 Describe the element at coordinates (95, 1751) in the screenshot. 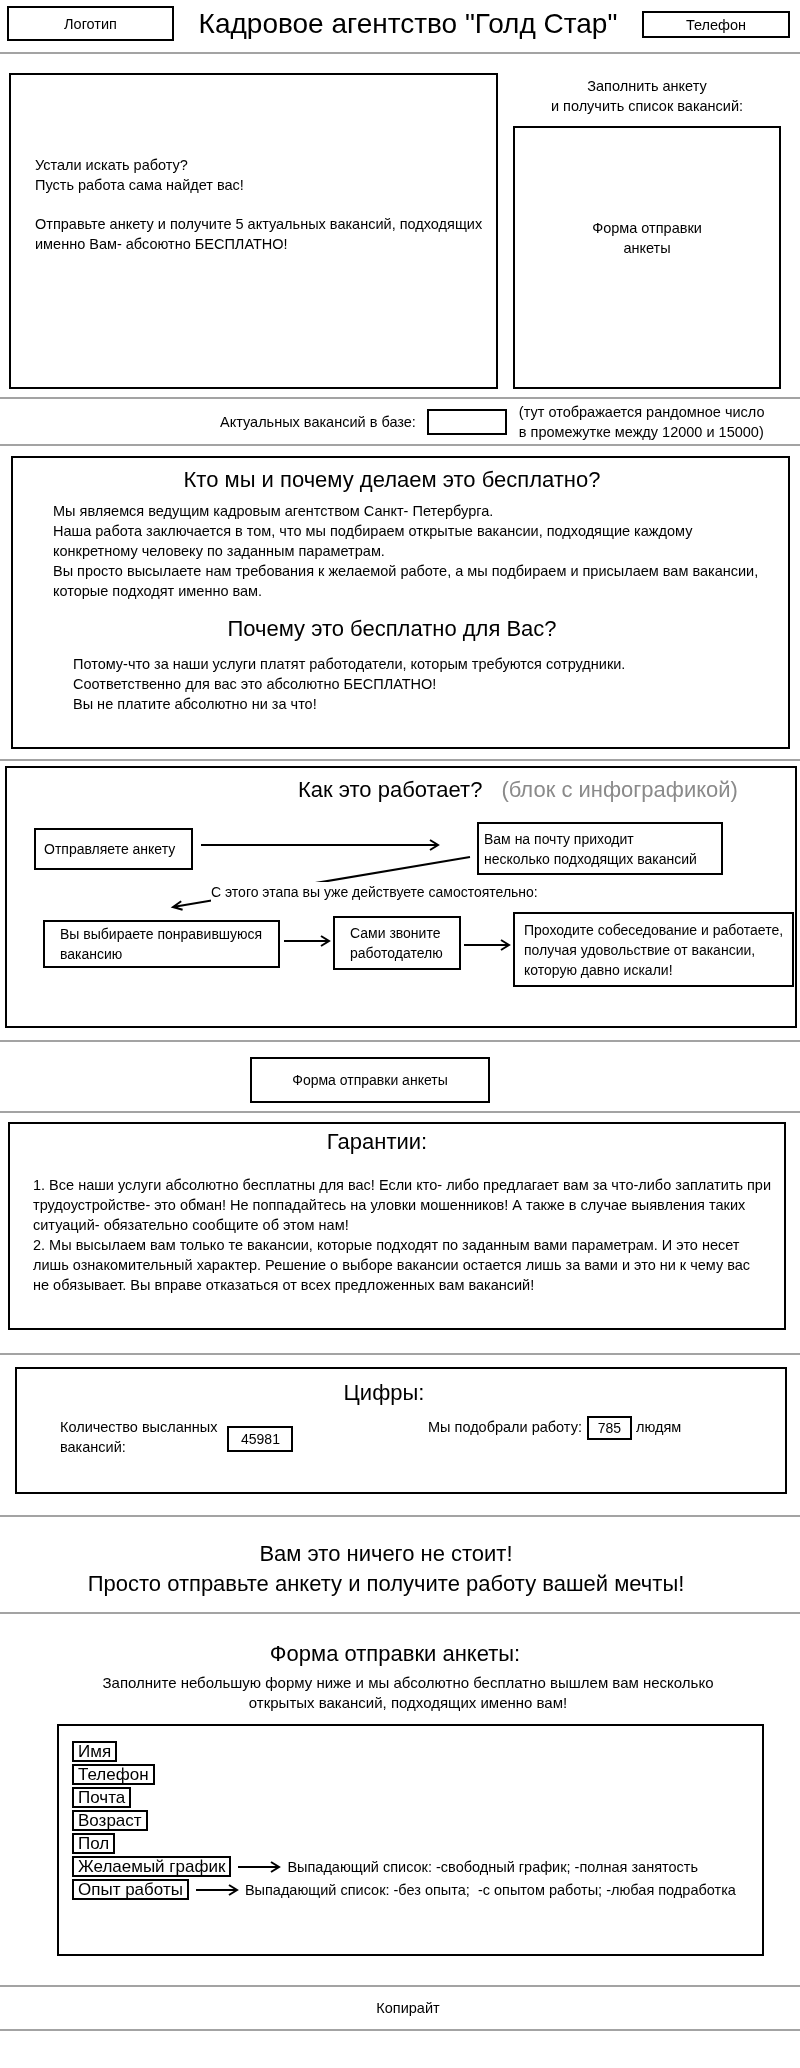

I see `input-field: Имя` at that location.